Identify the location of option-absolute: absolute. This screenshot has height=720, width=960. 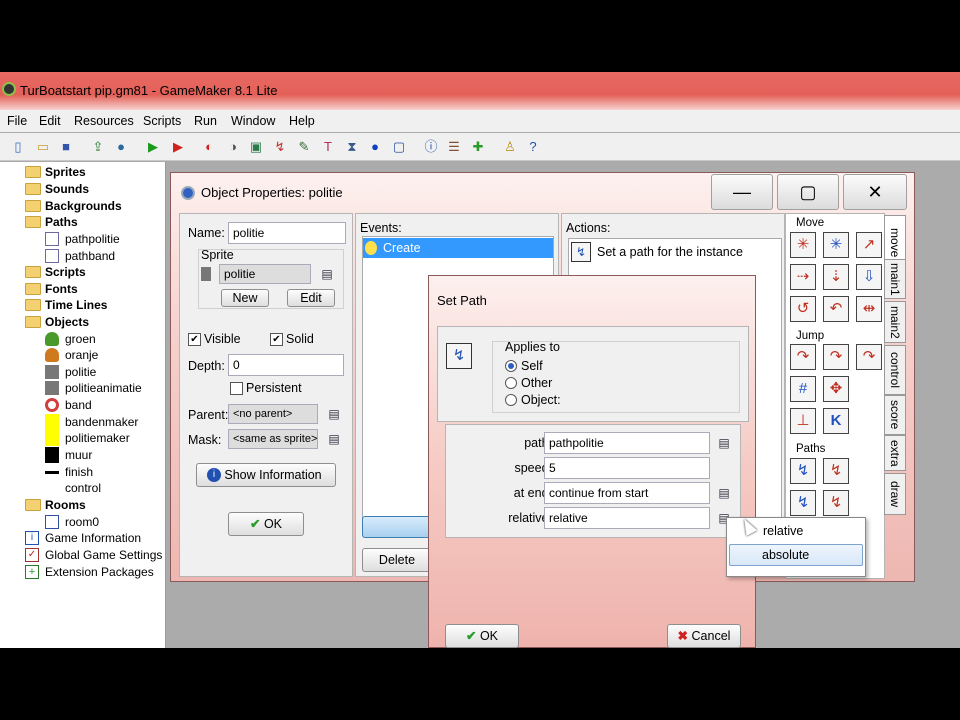
(796, 555).